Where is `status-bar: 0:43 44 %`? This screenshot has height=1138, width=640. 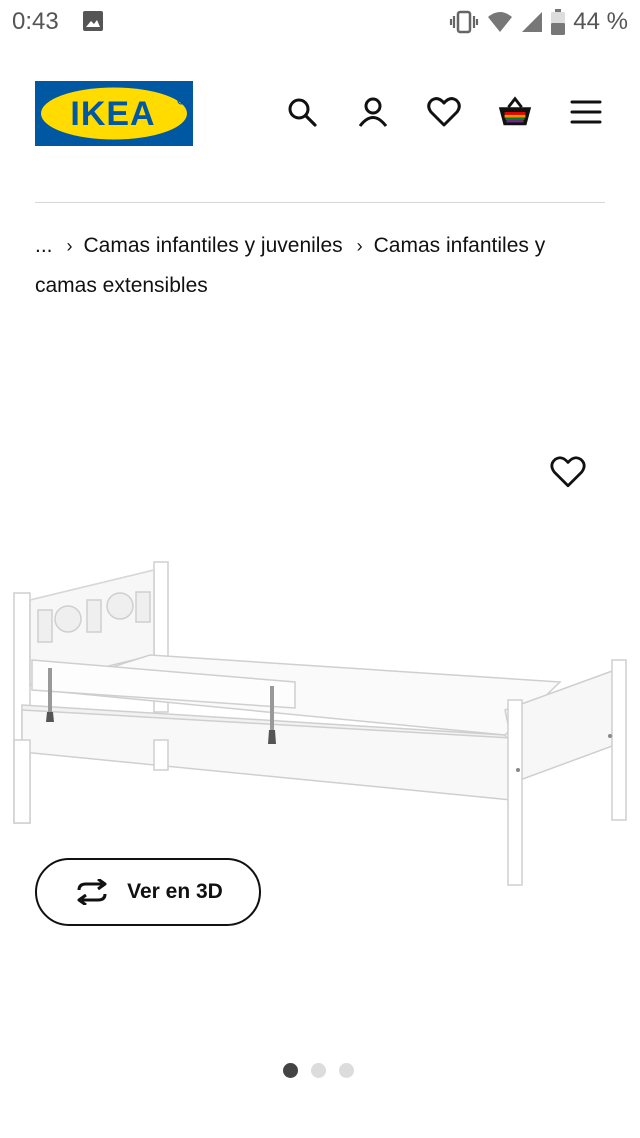
status-bar: 0:43 44 % is located at coordinates (320, 22).